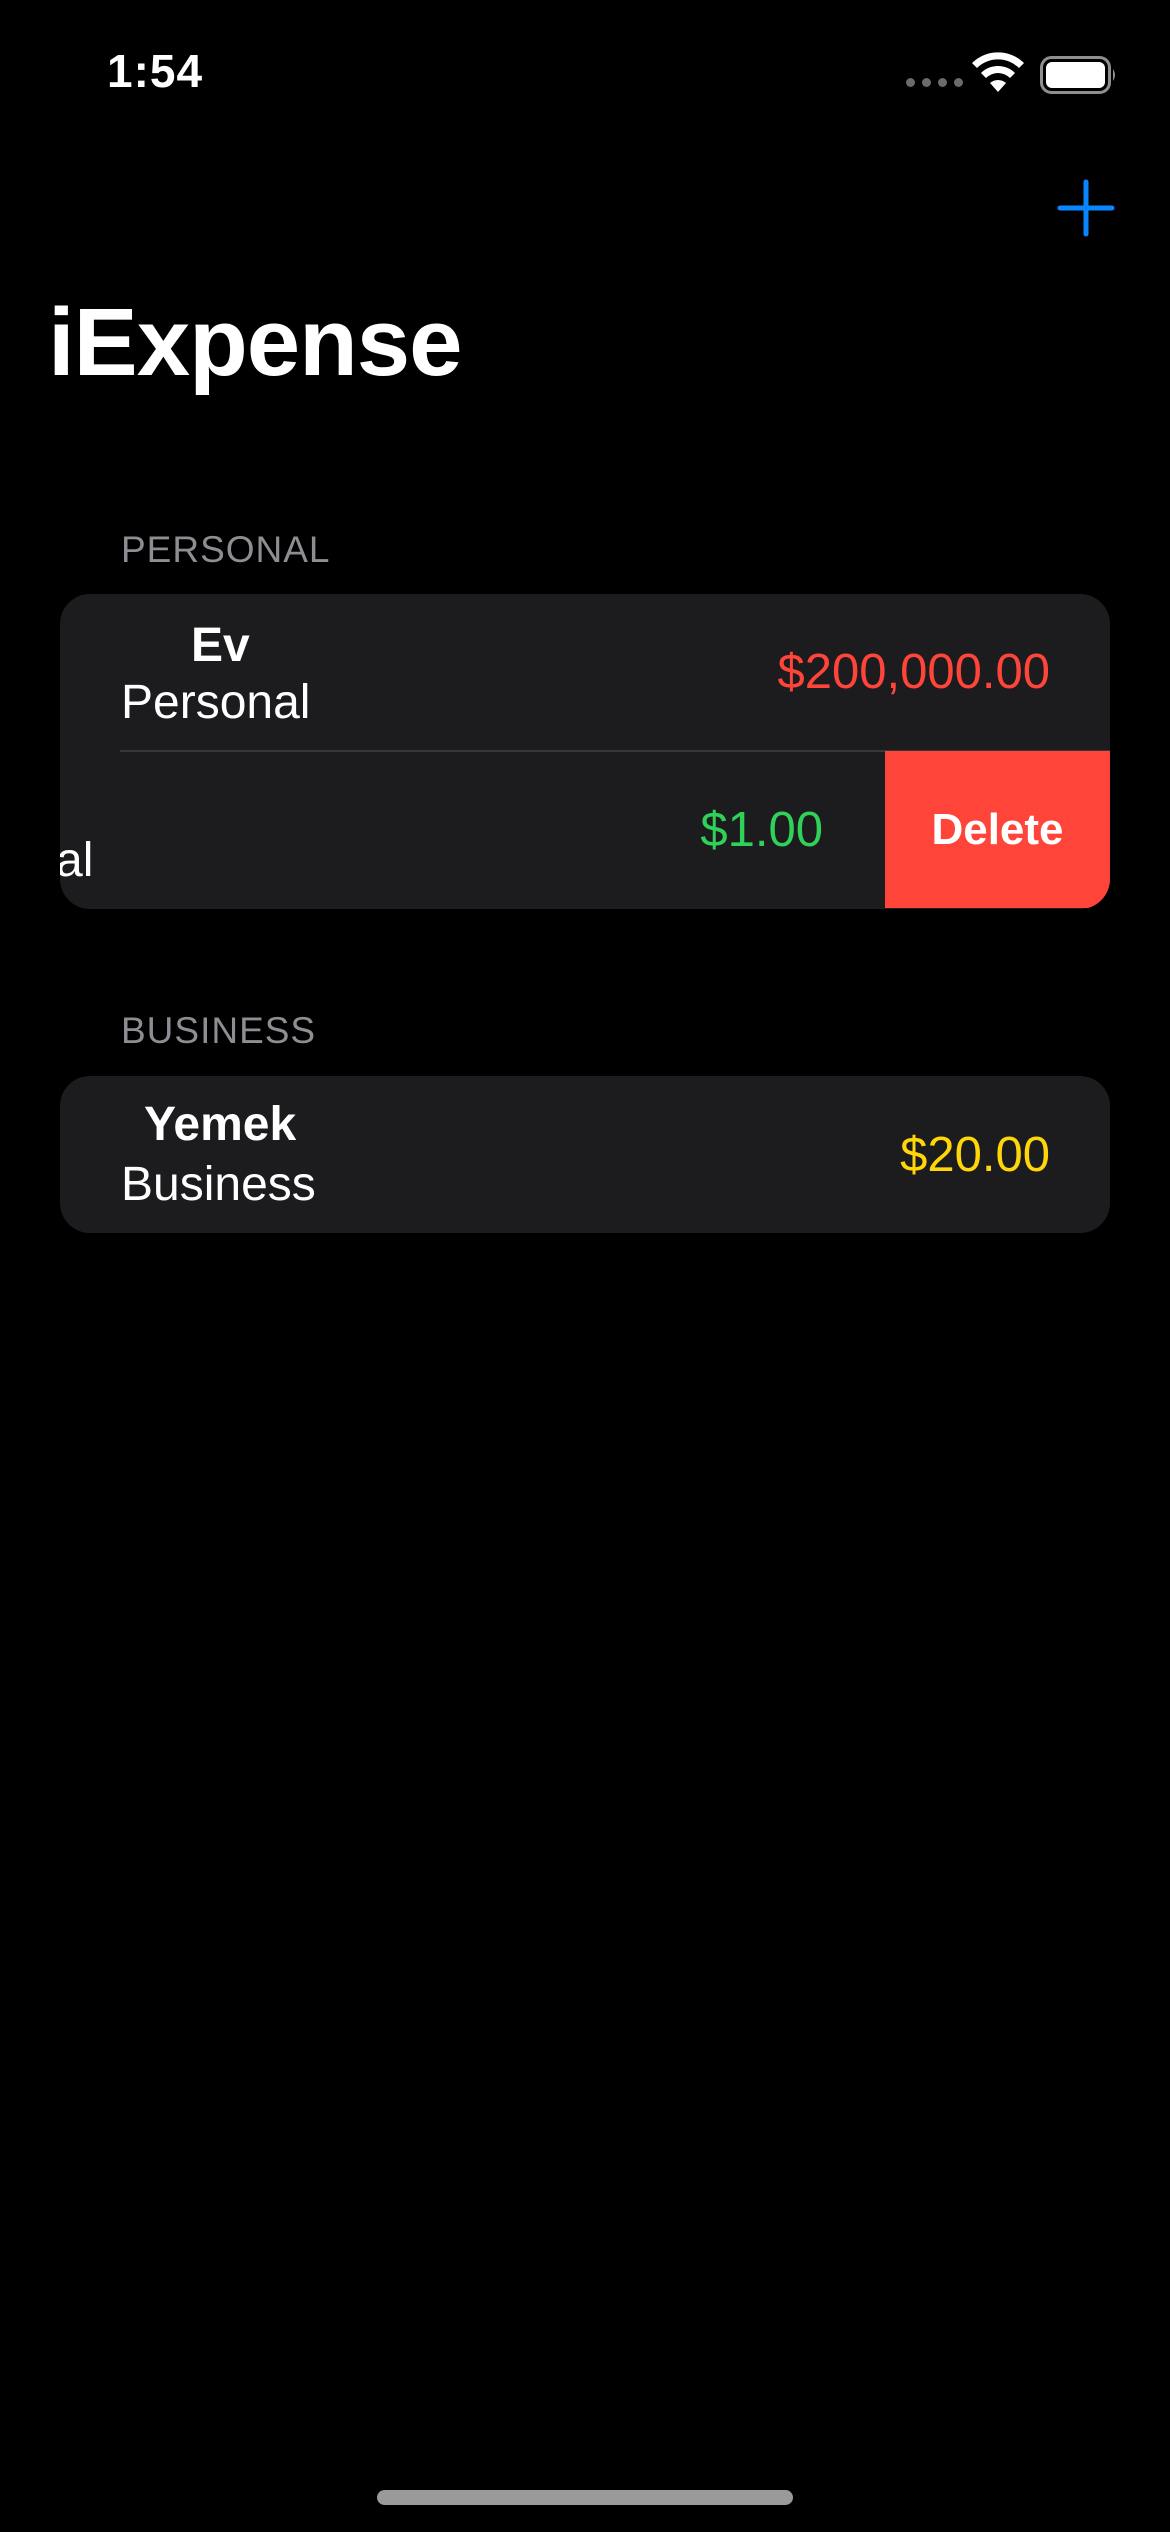 The height and width of the screenshot is (2532, 1170). I want to click on plus-icon, so click(1086, 208).